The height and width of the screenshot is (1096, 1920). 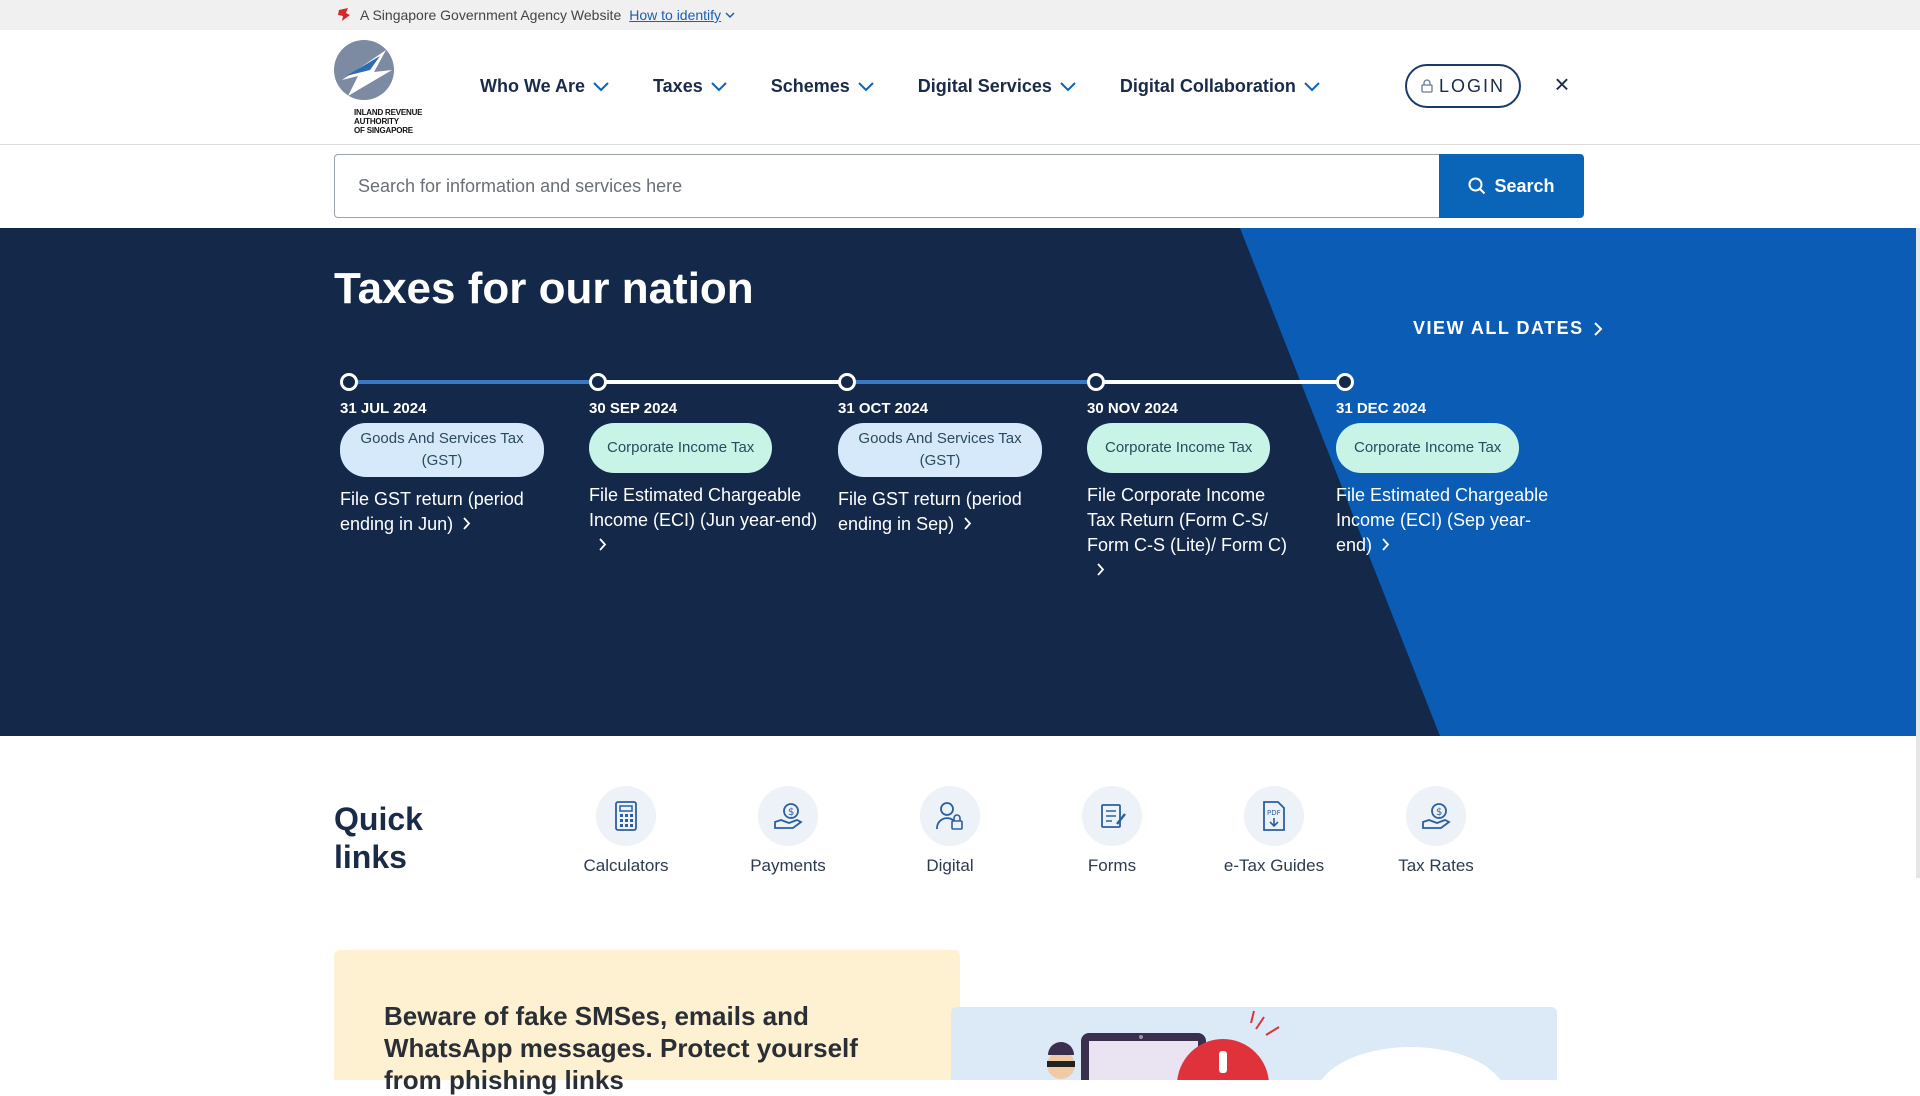 I want to click on scrollbar, so click(x=1918, y=553).